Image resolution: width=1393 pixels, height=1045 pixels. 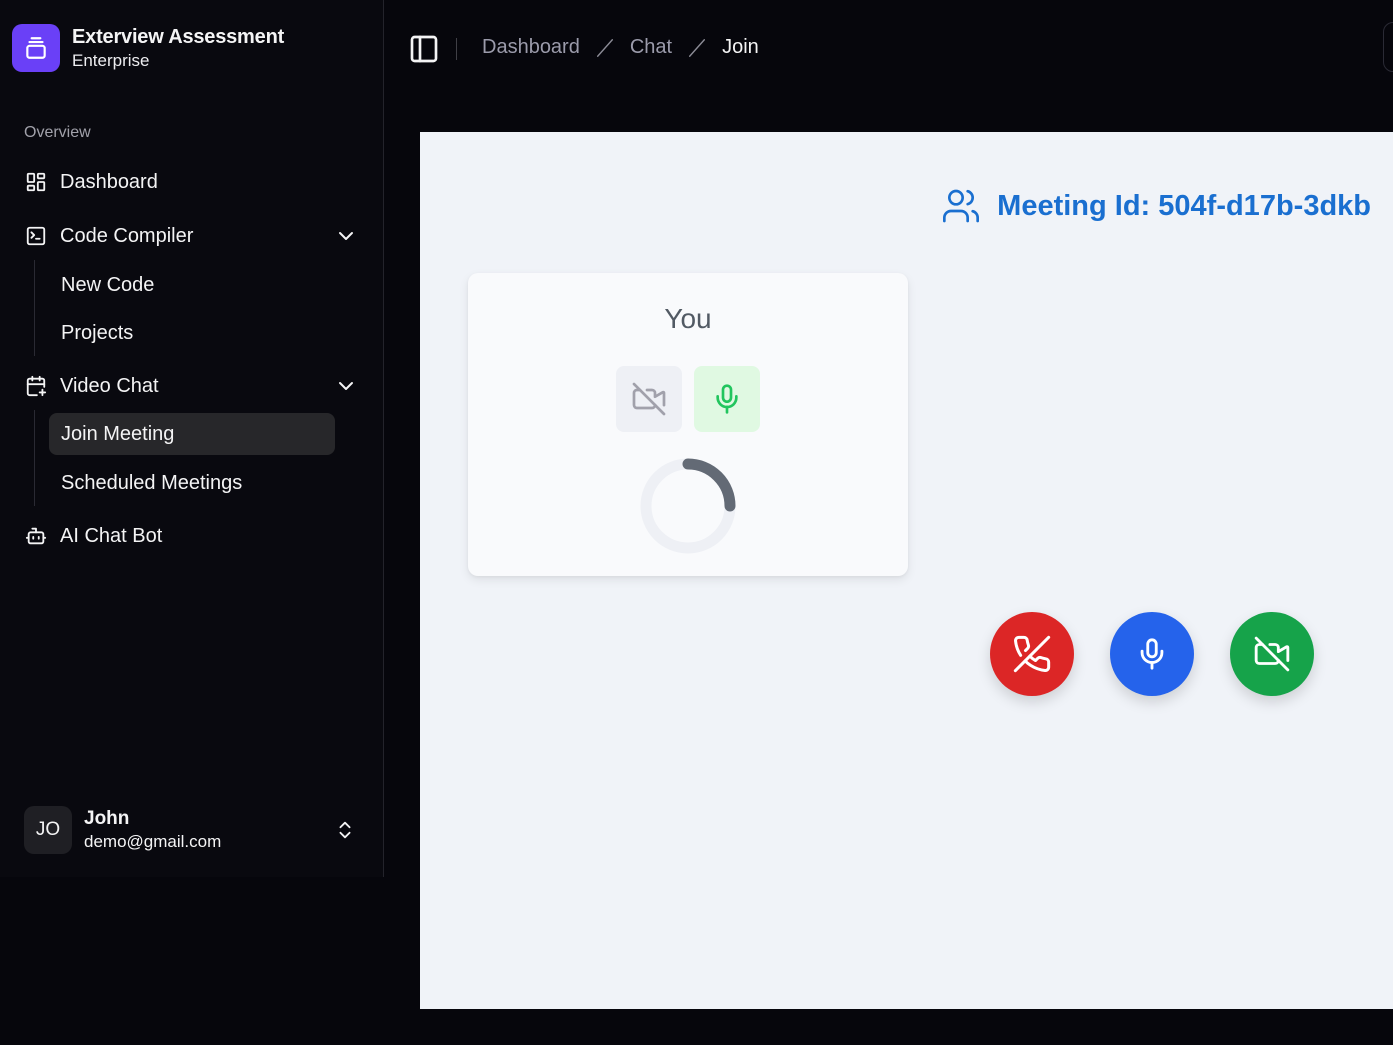 What do you see at coordinates (531, 47) in the screenshot?
I see `breadcrumb-dashboard: Dashboard` at bounding box center [531, 47].